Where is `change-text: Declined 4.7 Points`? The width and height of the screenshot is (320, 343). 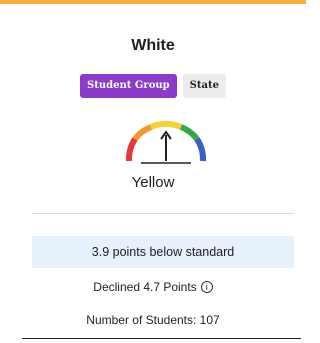
change-text: Declined 4.7 Points is located at coordinates (145, 287).